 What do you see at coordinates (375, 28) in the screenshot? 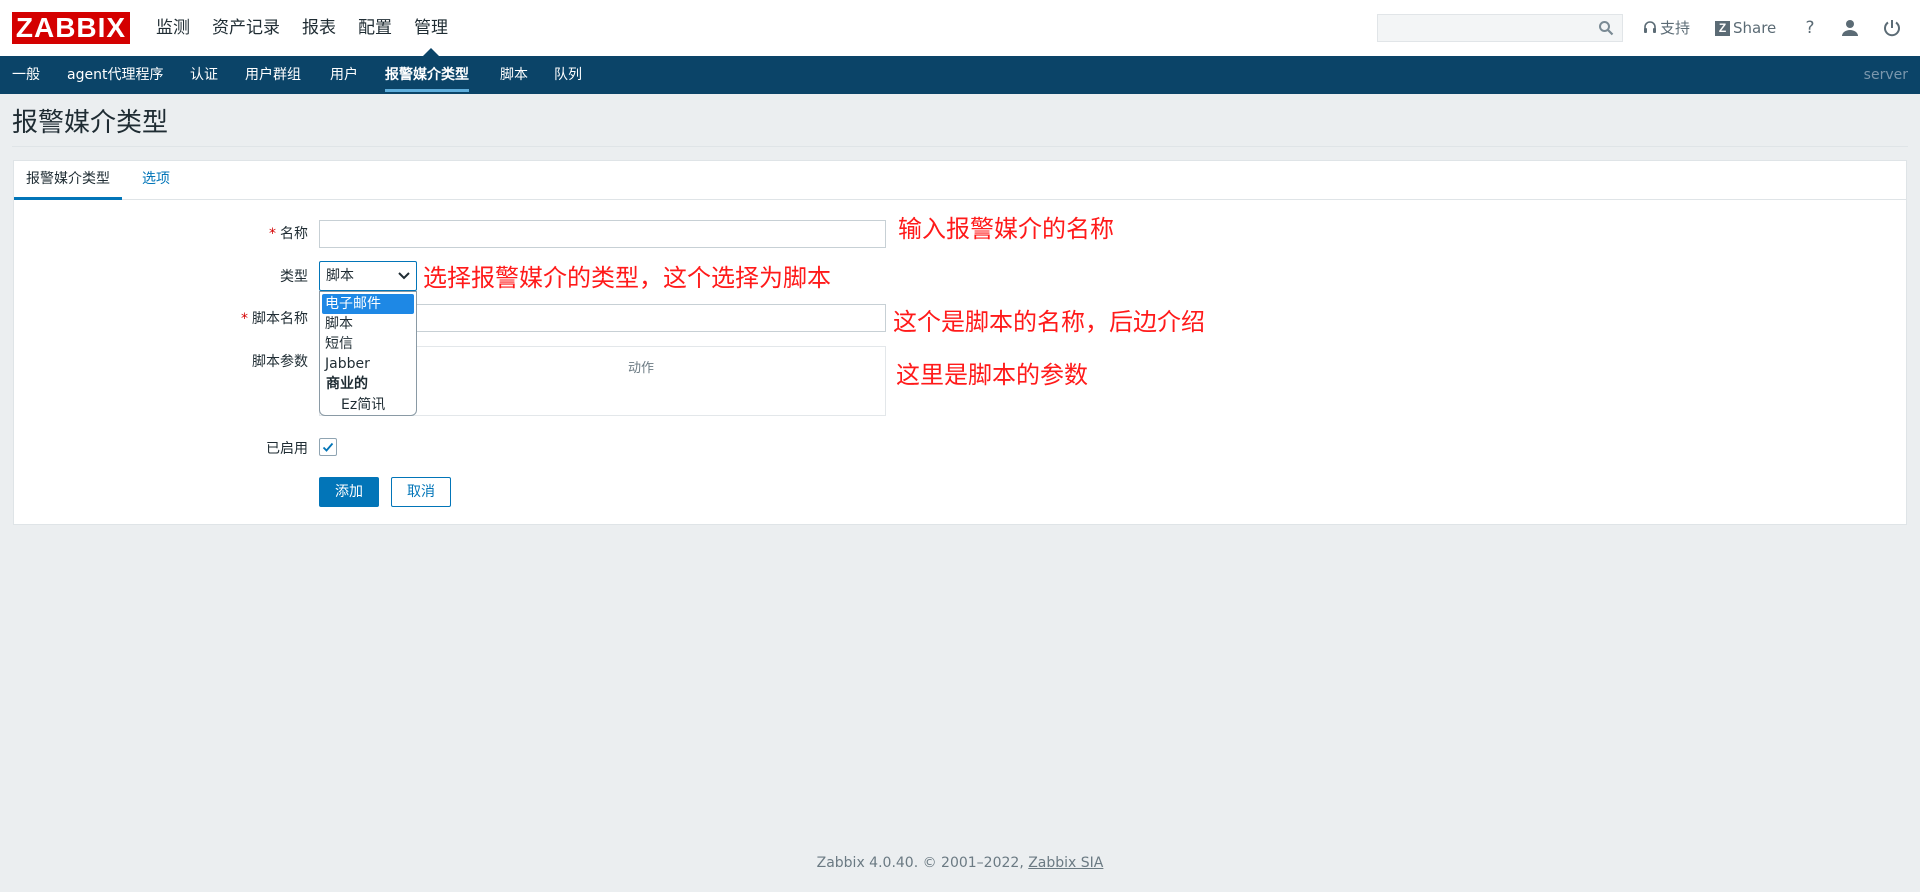
I see `nav-configuration: 配置` at bounding box center [375, 28].